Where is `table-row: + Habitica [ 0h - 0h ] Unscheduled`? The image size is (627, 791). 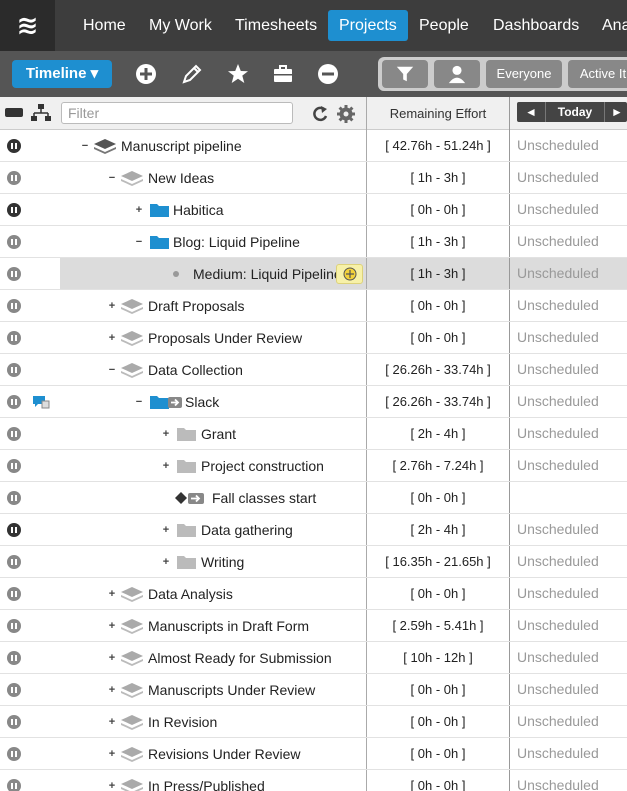 table-row: + Habitica [ 0h - 0h ] Unscheduled is located at coordinates (313, 210).